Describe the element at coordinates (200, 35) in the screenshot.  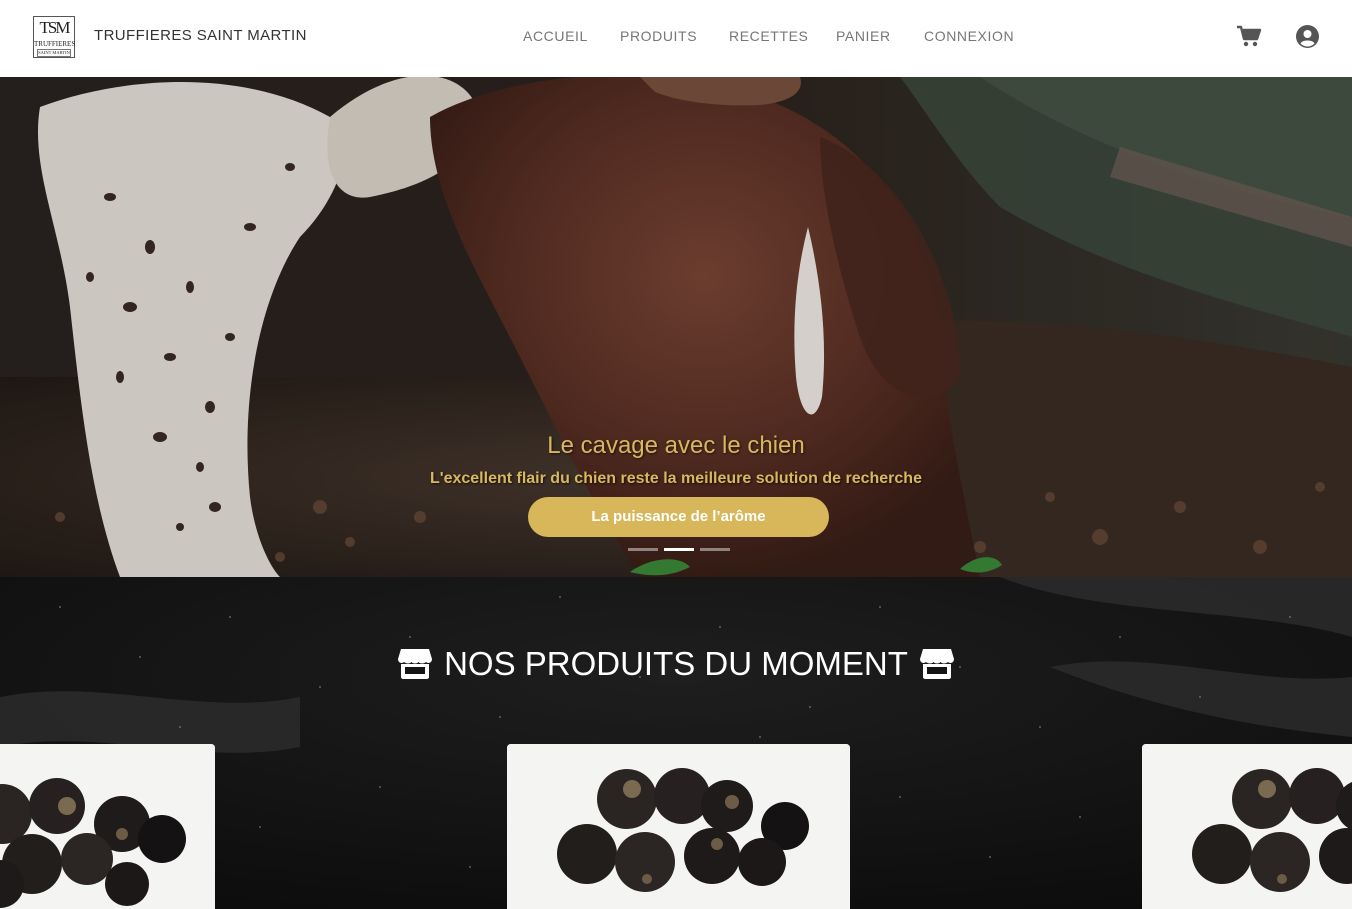
I see `brand-name: TRUFFIERES SAINT MARTIN` at that location.